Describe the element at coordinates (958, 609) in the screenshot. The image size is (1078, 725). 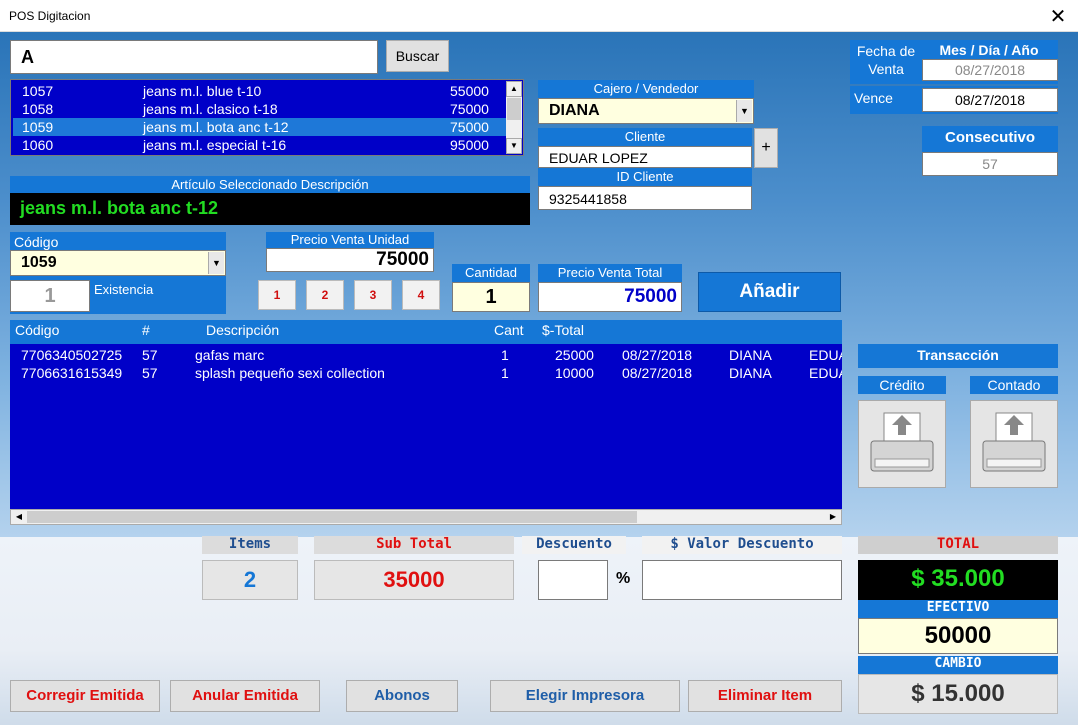
I see `efectivo-label: EFECTIVO` at that location.